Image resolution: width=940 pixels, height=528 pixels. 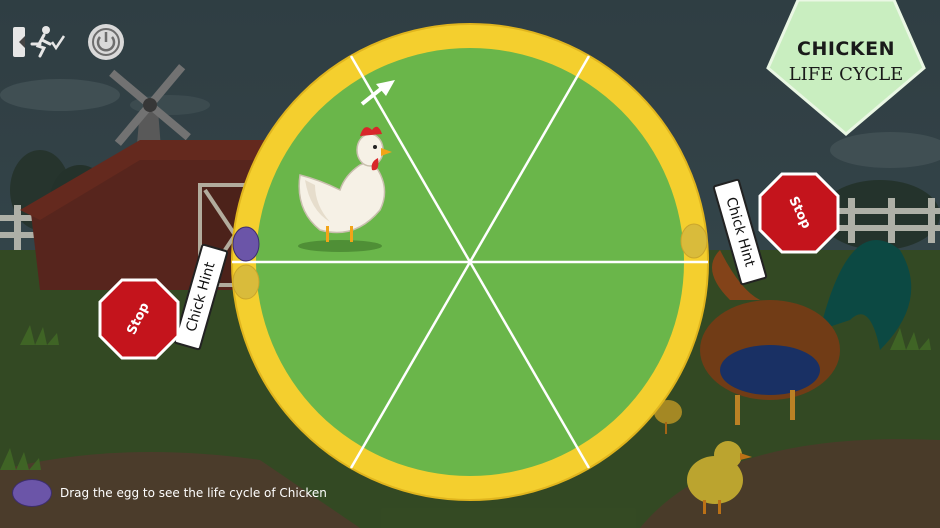 I want to click on stop-sign-left: Stop, so click(x=139, y=319).